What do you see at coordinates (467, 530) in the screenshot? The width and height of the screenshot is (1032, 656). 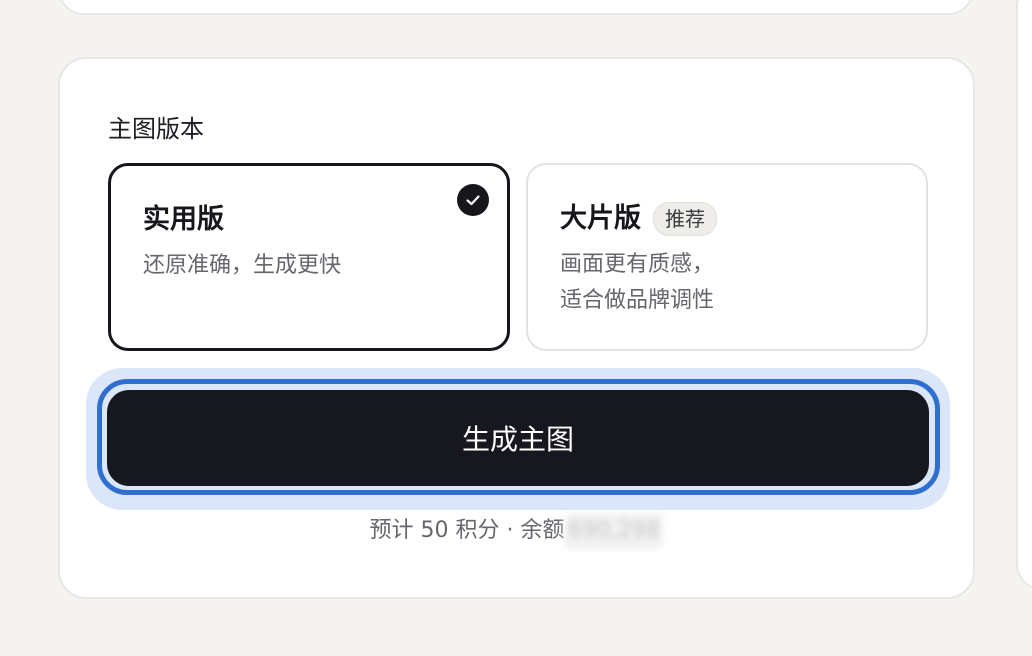 I see `cost-estimate: 预计 50 积分 · 余额` at bounding box center [467, 530].